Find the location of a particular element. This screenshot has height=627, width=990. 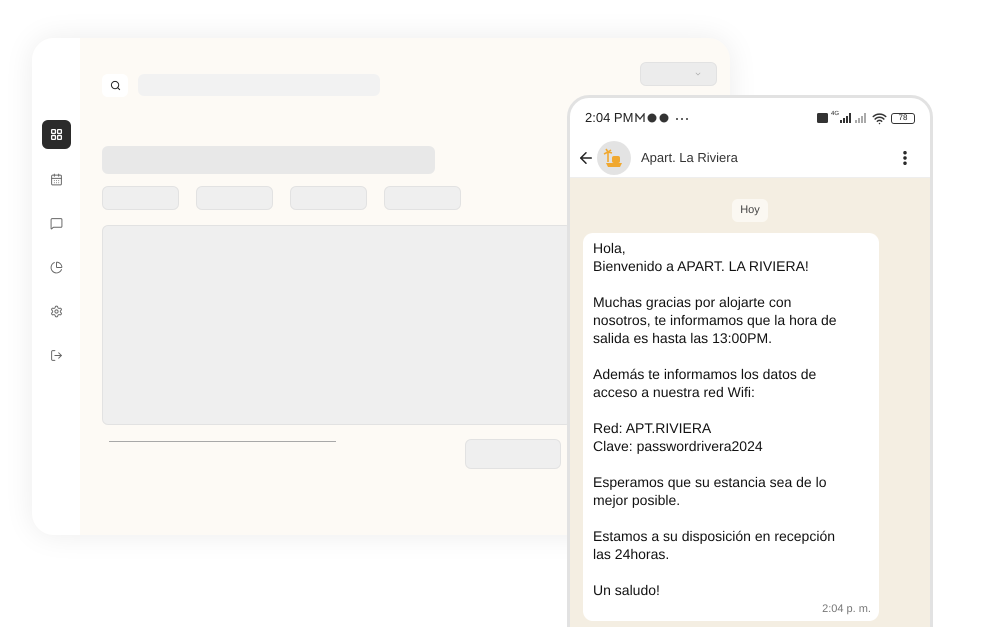

signal-icon is located at coordinates (854, 118).